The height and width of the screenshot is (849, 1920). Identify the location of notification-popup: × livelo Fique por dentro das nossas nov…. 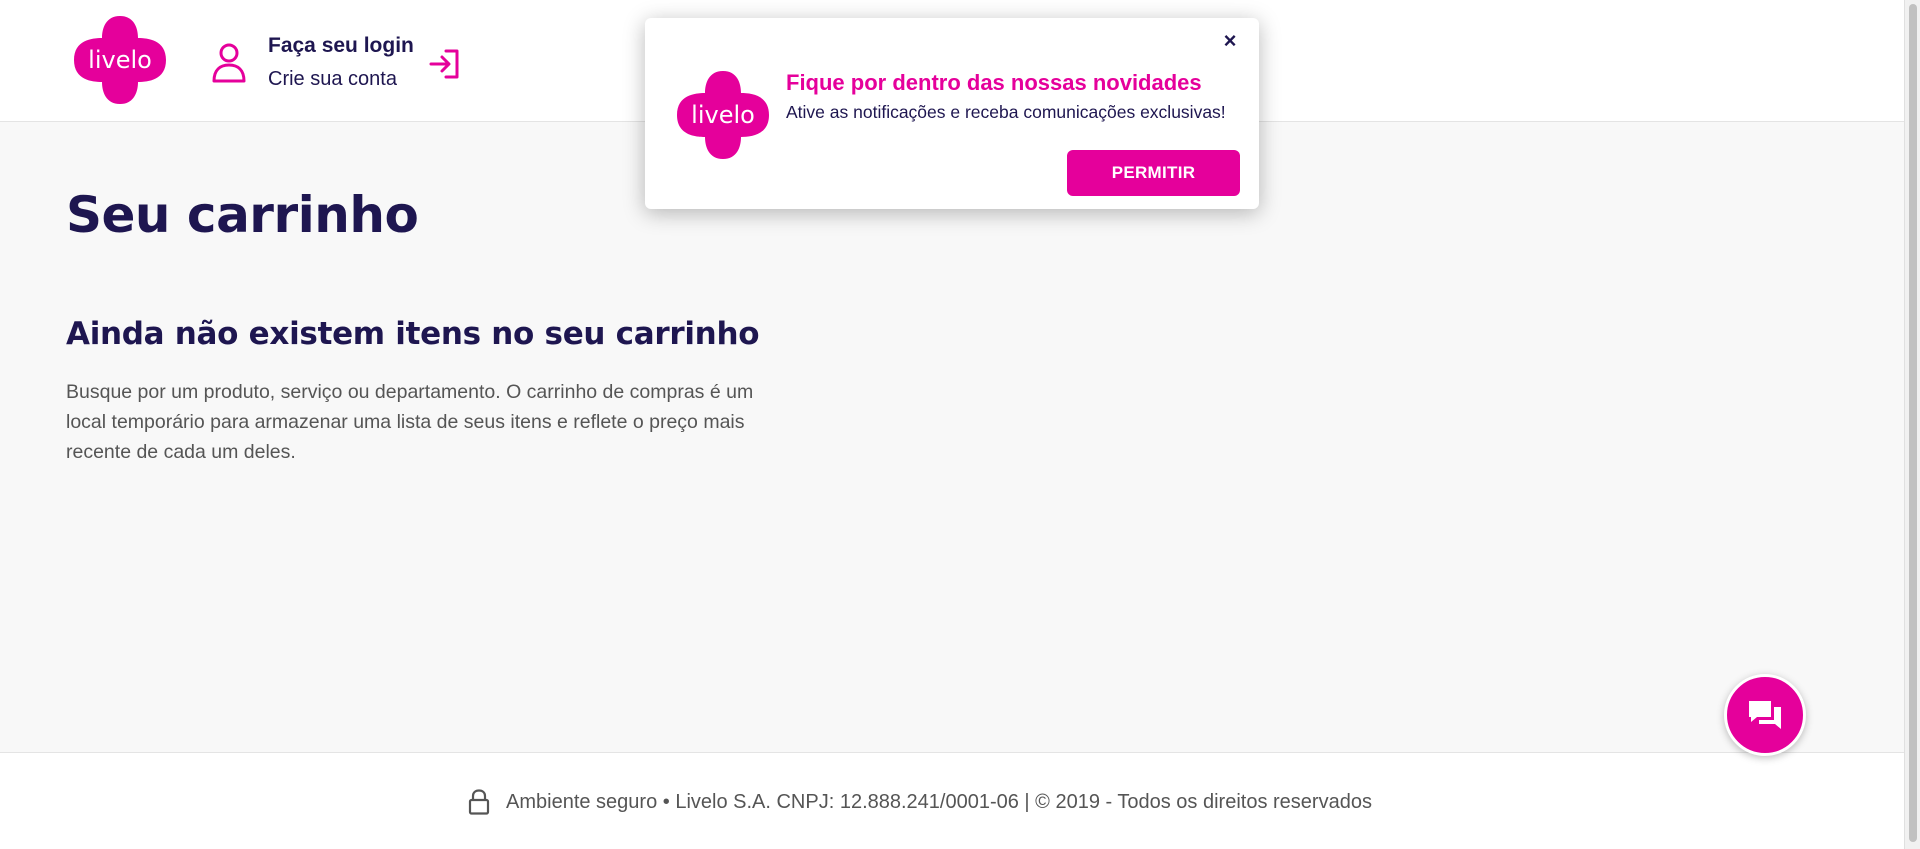
(952, 113).